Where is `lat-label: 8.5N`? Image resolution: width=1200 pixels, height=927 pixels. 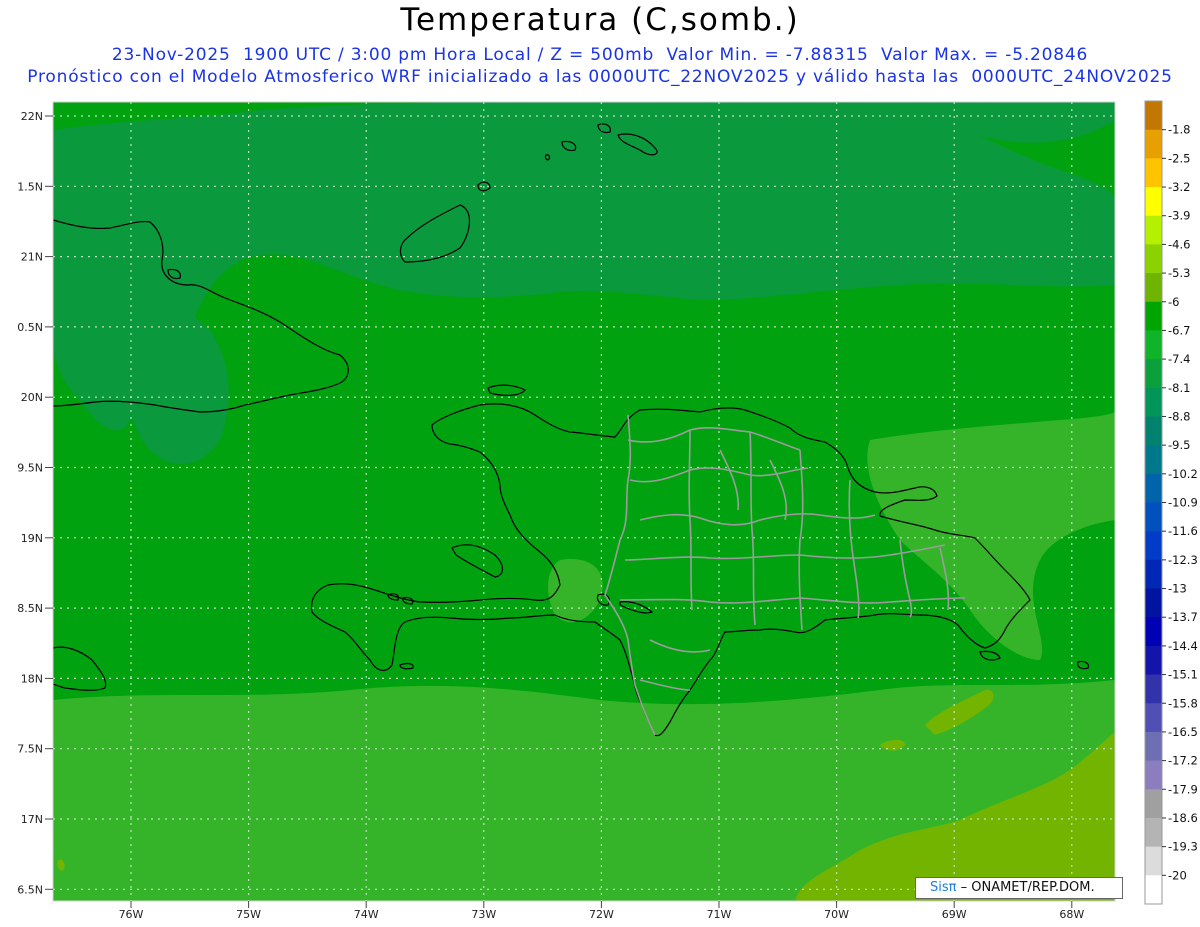 lat-label: 8.5N is located at coordinates (30, 608).